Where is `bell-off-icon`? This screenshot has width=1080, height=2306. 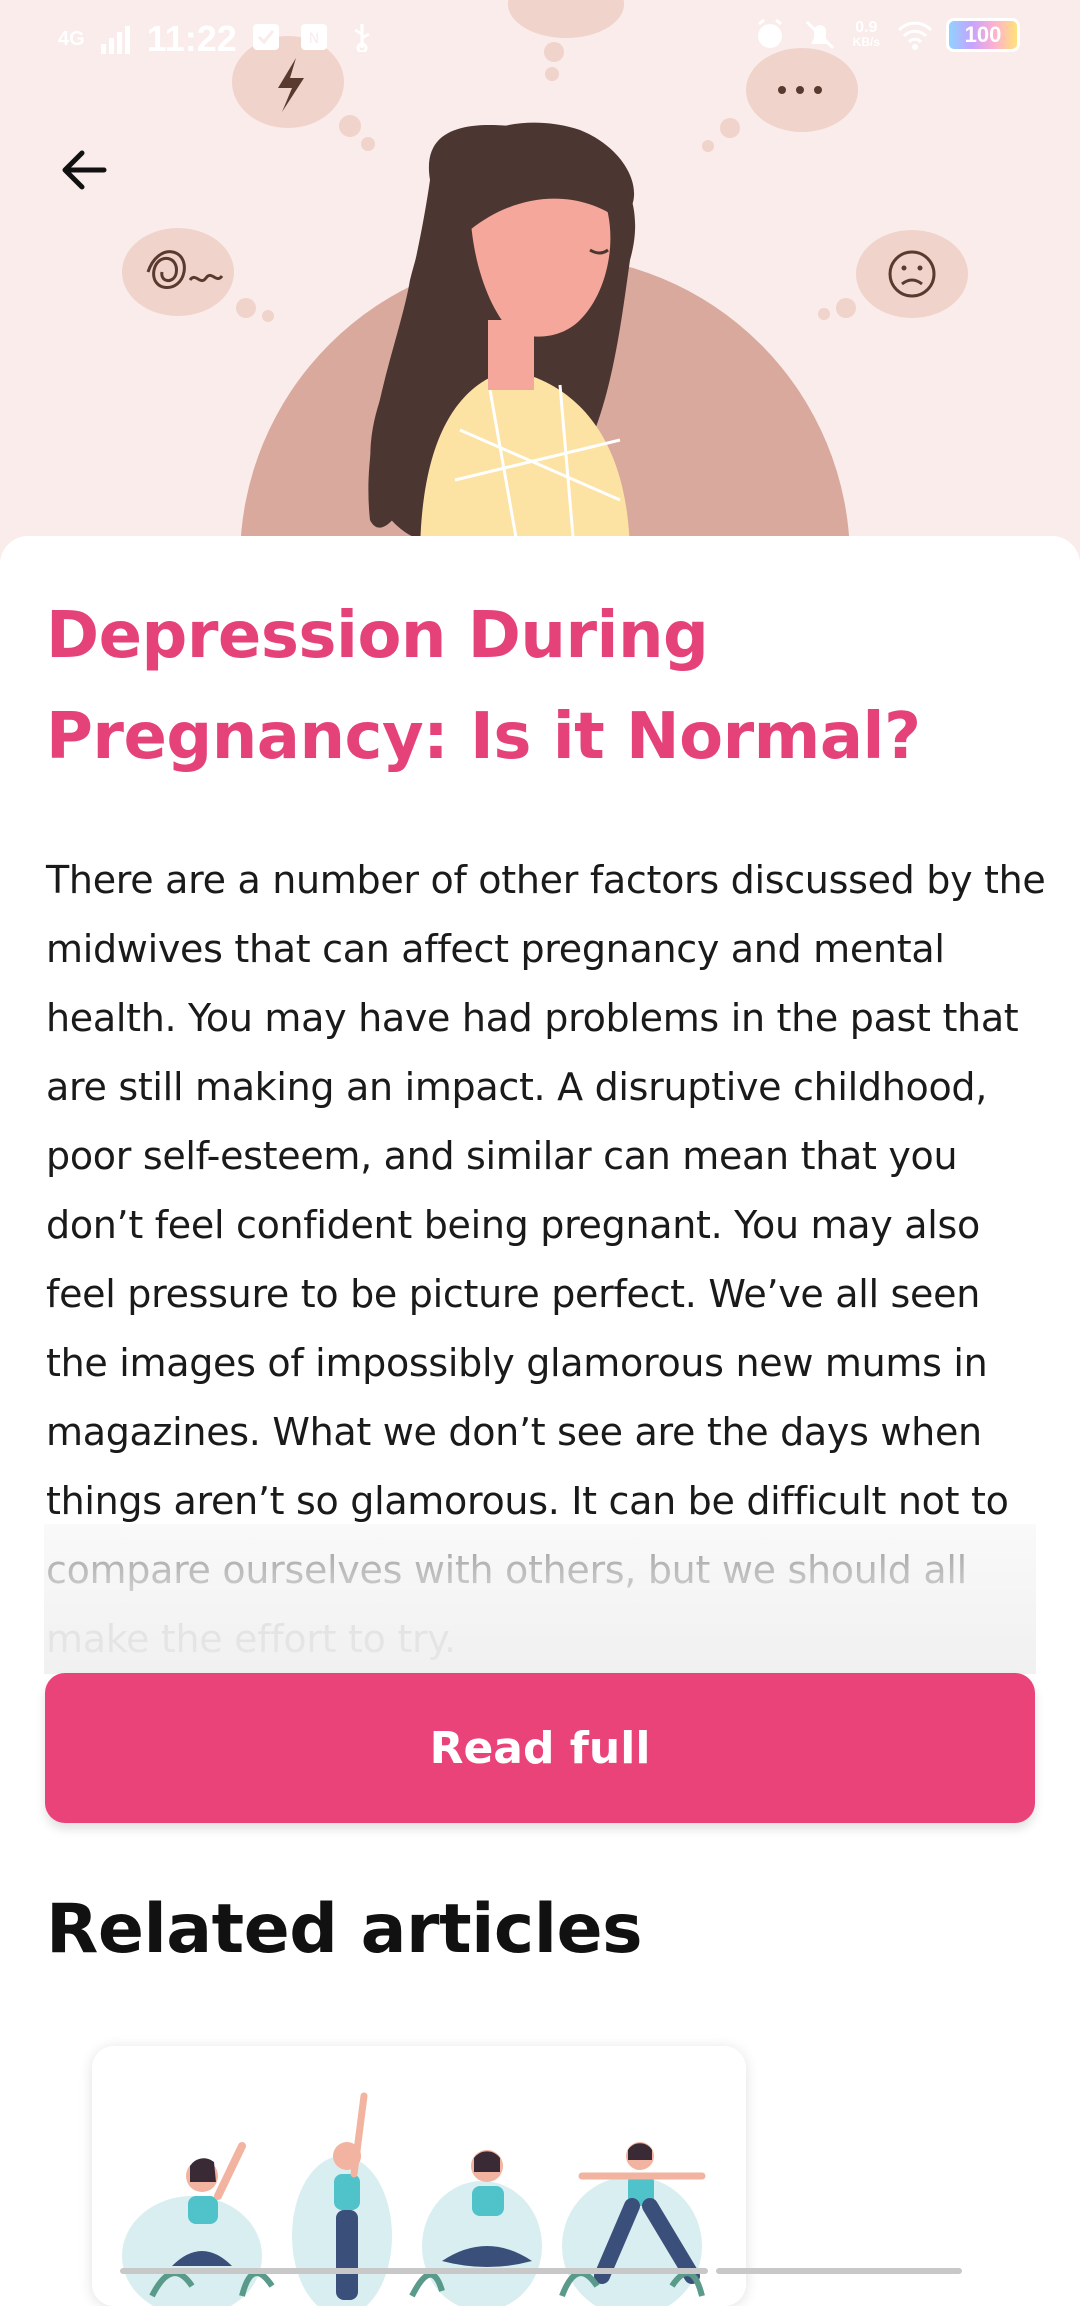 bell-off-icon is located at coordinates (820, 35).